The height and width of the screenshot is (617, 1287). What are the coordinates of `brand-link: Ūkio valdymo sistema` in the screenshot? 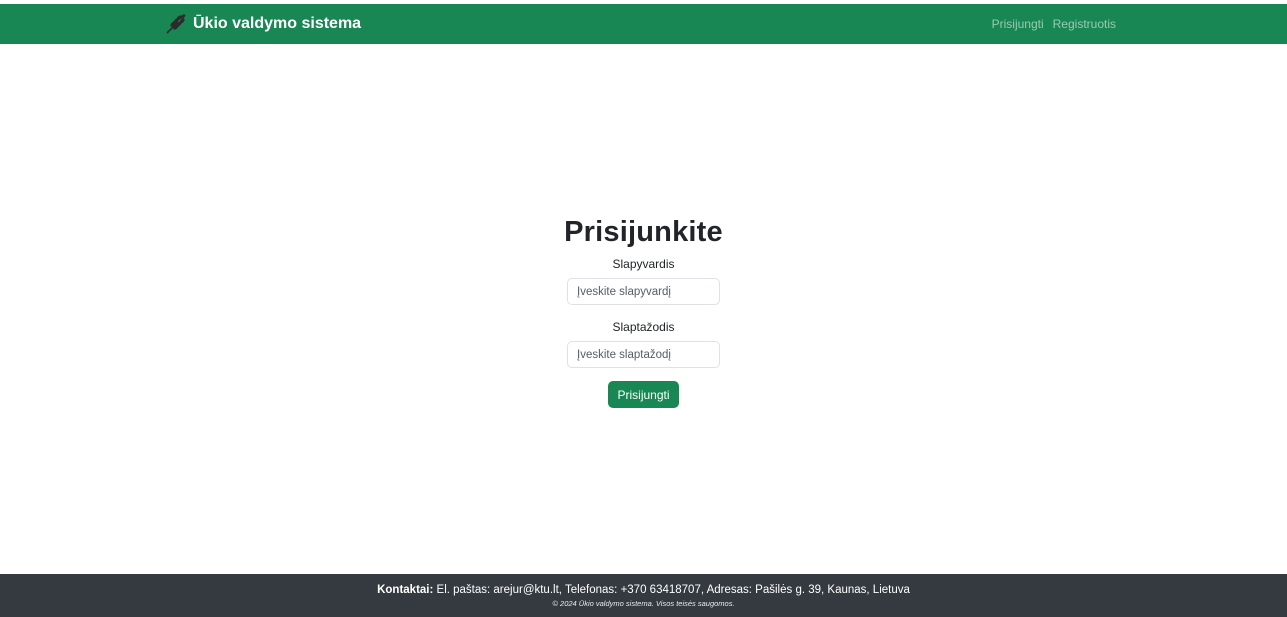 It's located at (263, 24).